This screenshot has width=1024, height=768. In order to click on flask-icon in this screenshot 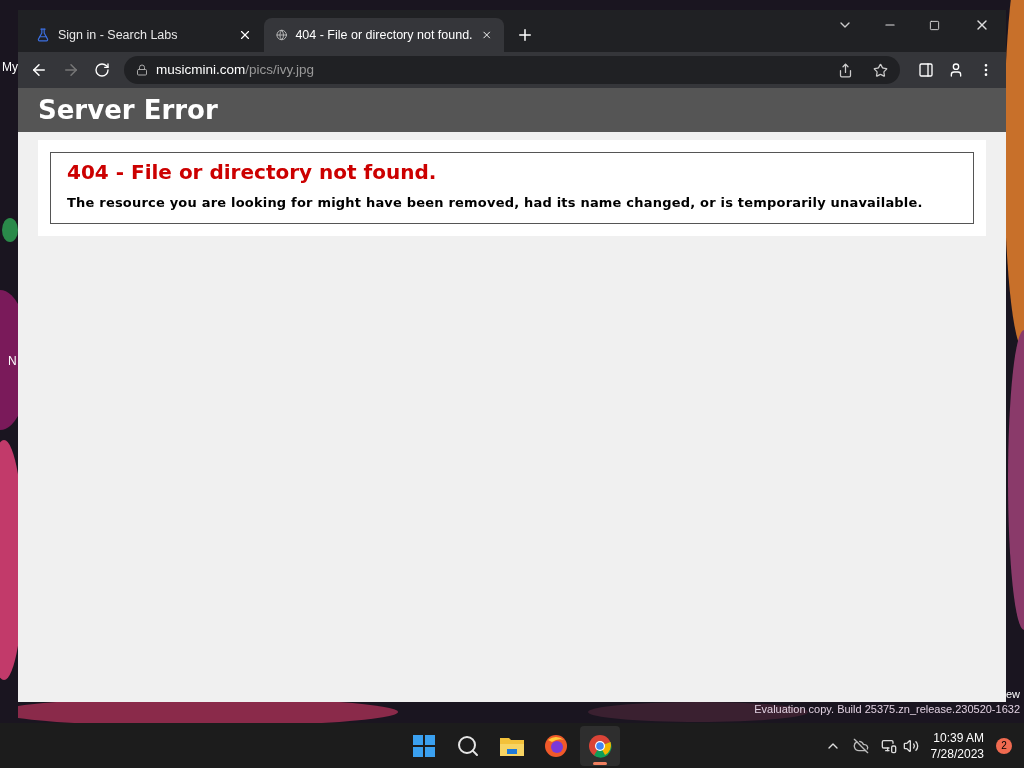, I will do `click(43, 35)`.